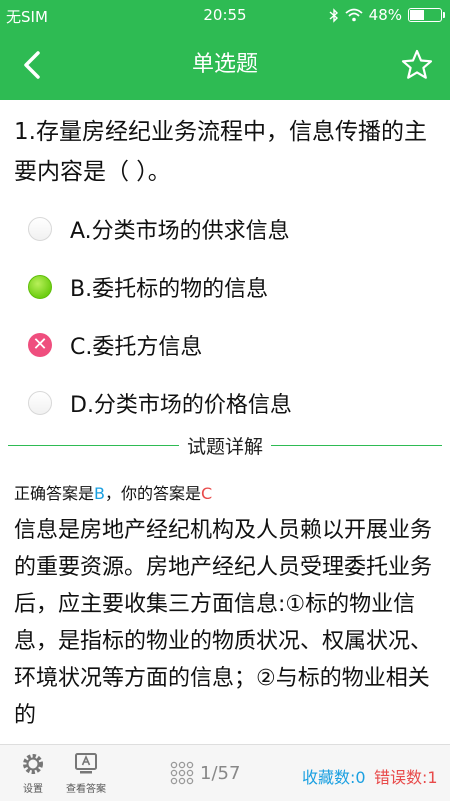 This screenshot has height=801, width=450. I want to click on battery-icon, so click(426, 15).